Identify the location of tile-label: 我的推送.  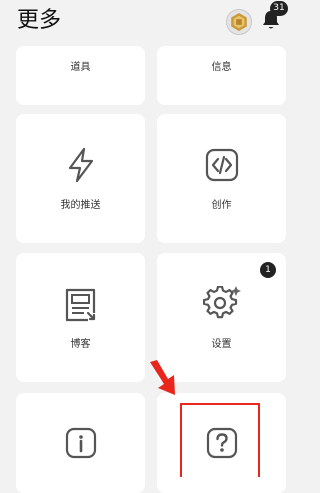
(80, 205).